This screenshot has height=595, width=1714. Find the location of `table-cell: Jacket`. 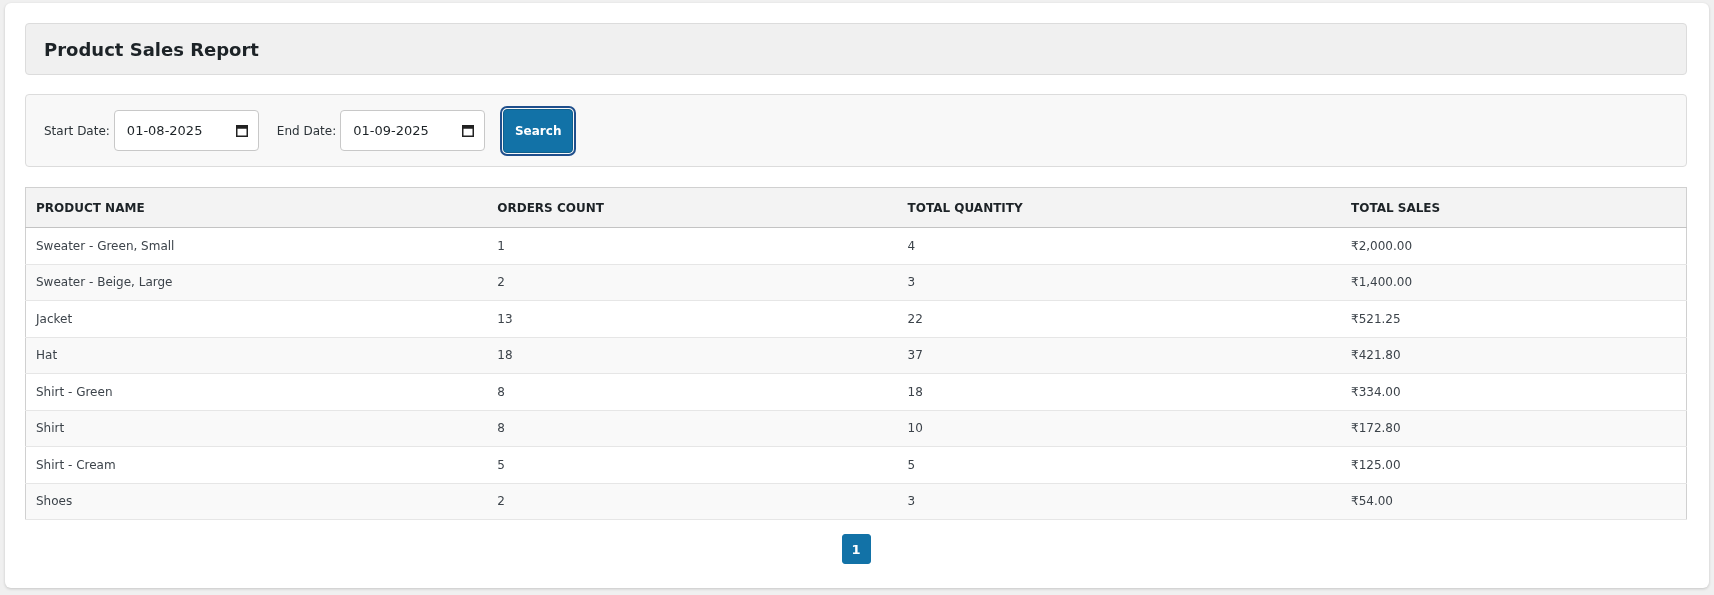

table-cell: Jacket is located at coordinates (256, 318).